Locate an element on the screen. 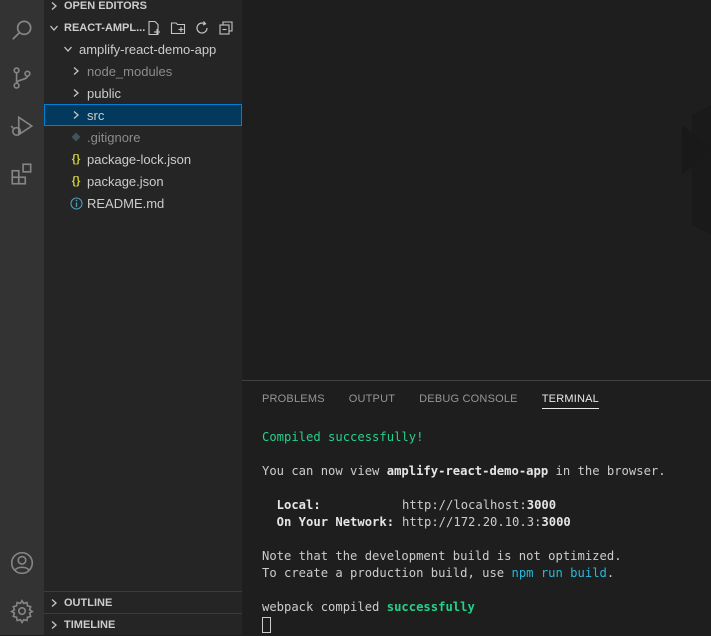  view-suffix: in the browser. is located at coordinates (607, 471).